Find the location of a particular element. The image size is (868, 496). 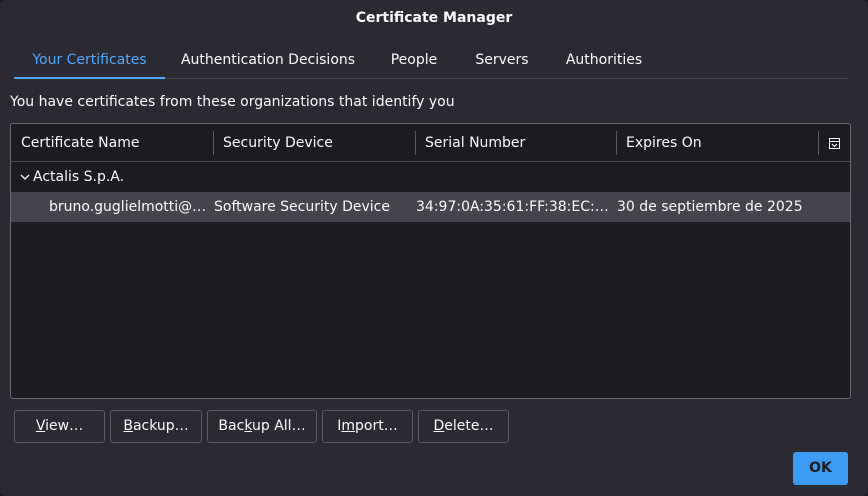

tab-servers: Servers is located at coordinates (502, 61).